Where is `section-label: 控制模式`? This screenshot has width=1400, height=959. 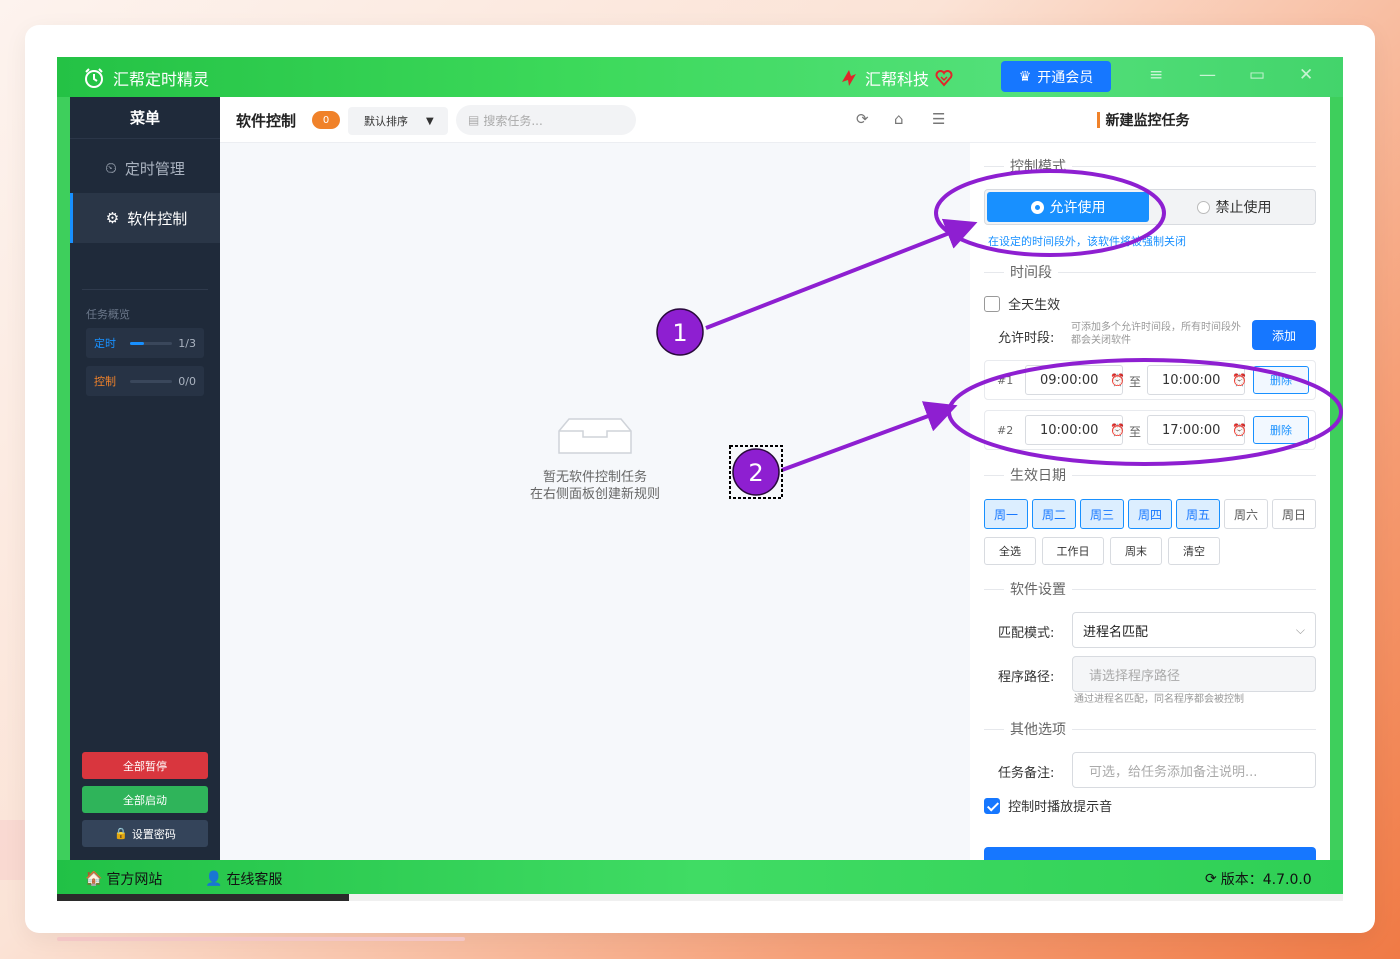
section-label: 控制模式 is located at coordinates (1038, 166).